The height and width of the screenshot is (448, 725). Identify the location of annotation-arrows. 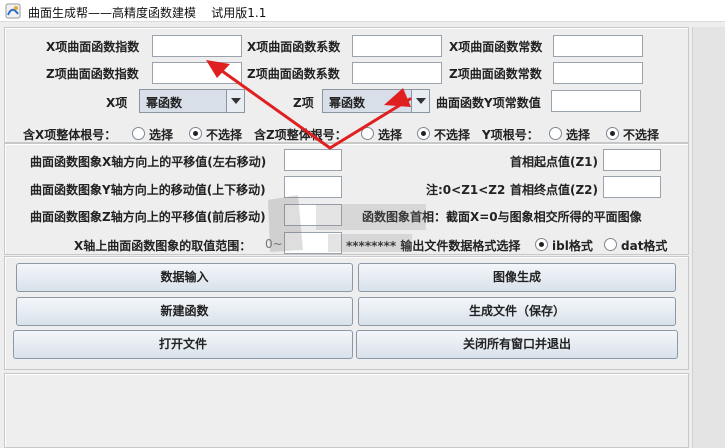
(309, 105).